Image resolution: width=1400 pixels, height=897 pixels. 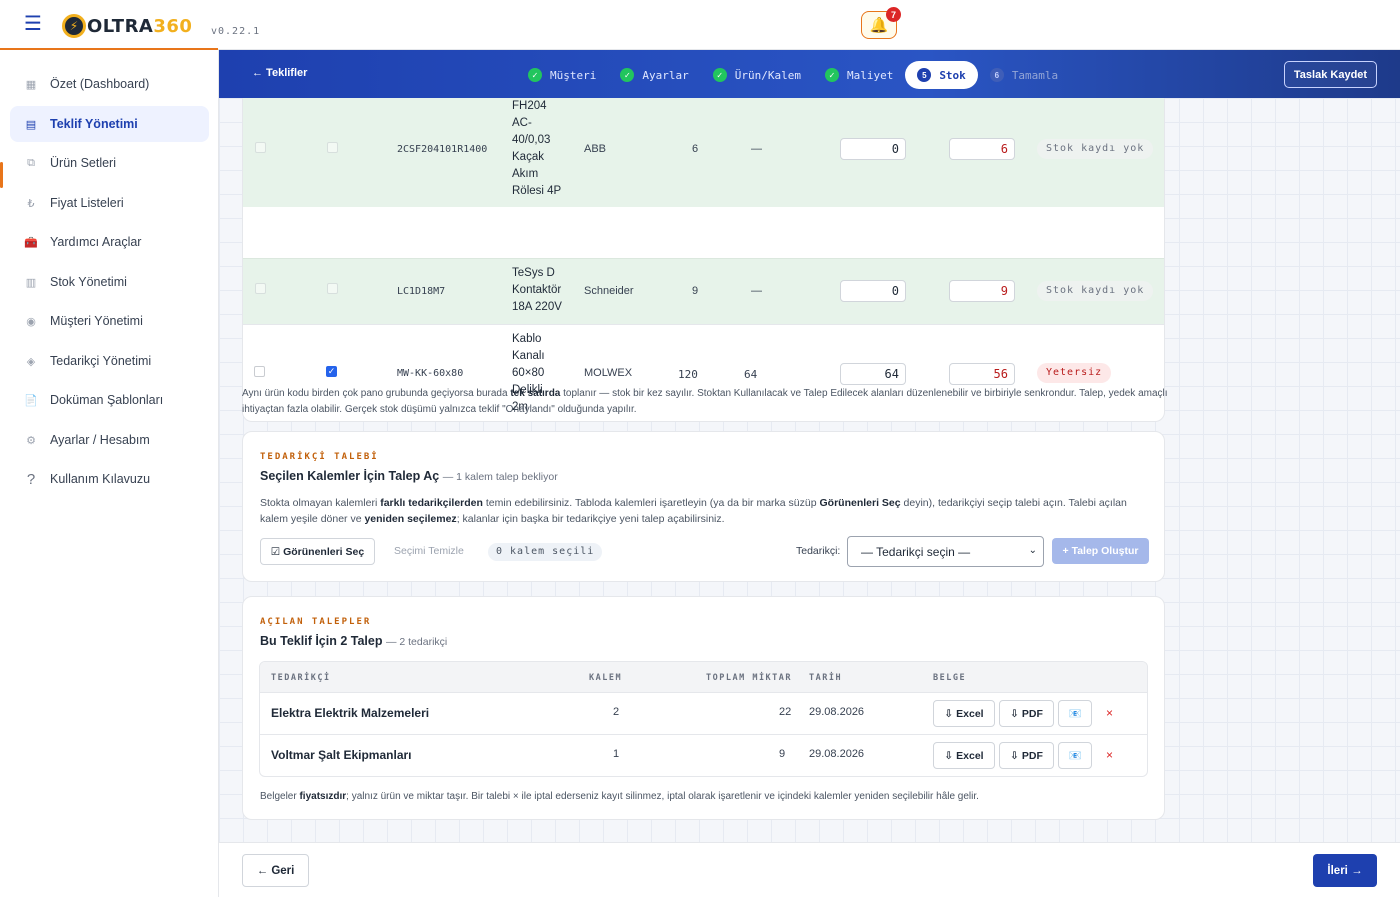 What do you see at coordinates (1, 175) in the screenshot?
I see `active-indicator` at bounding box center [1, 175].